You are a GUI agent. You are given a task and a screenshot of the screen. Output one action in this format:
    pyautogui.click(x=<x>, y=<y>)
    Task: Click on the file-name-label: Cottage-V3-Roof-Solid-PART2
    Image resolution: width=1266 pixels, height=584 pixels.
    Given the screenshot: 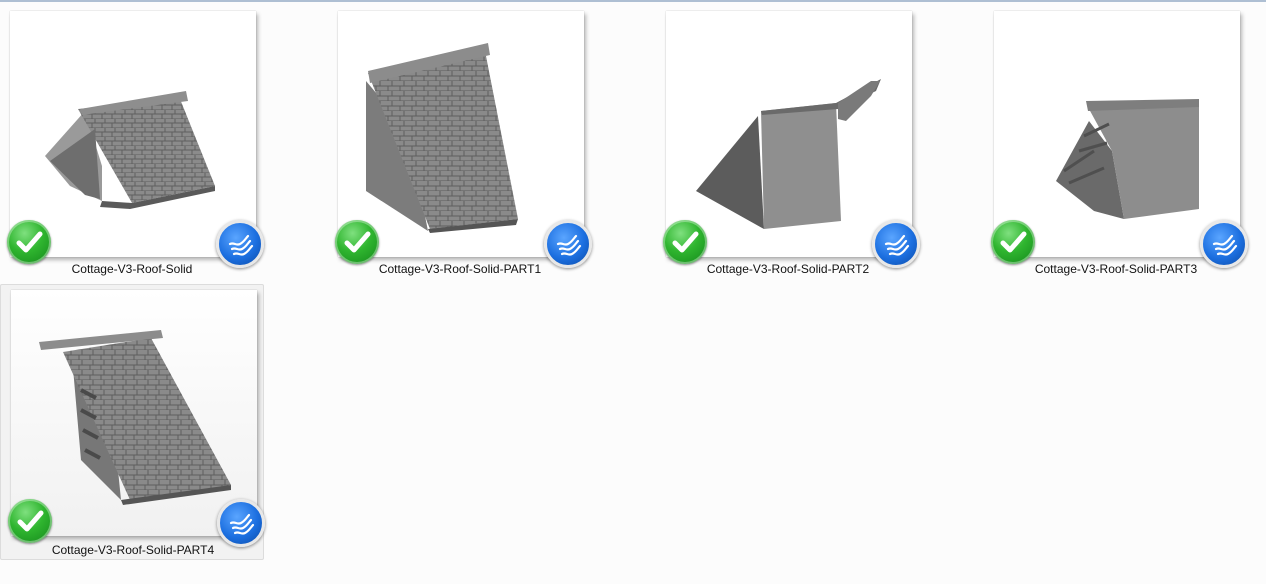 What is the action you would take?
    pyautogui.click(x=788, y=269)
    